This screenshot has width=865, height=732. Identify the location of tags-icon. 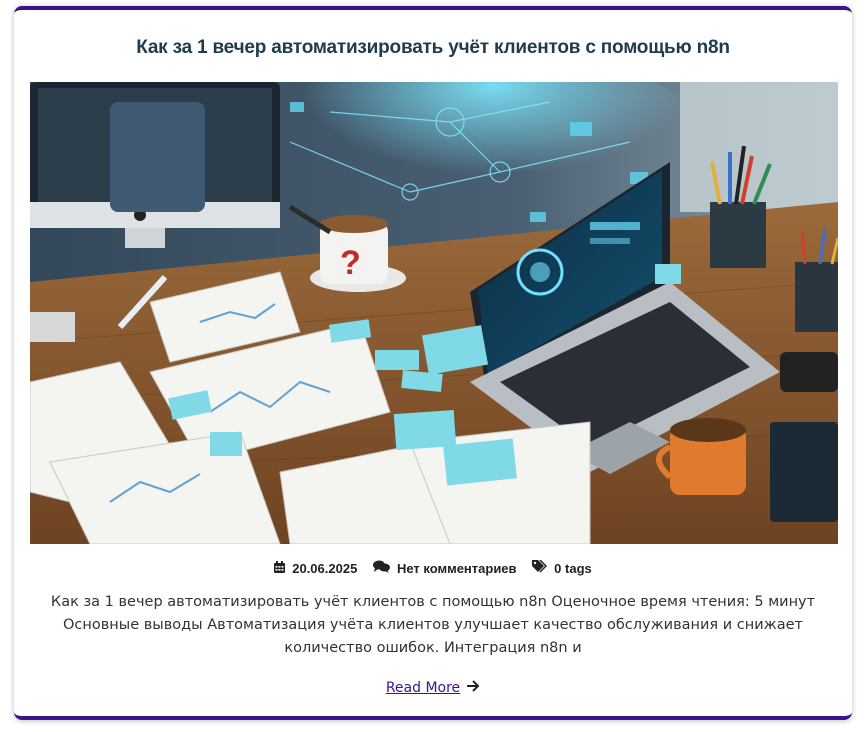
(540, 567).